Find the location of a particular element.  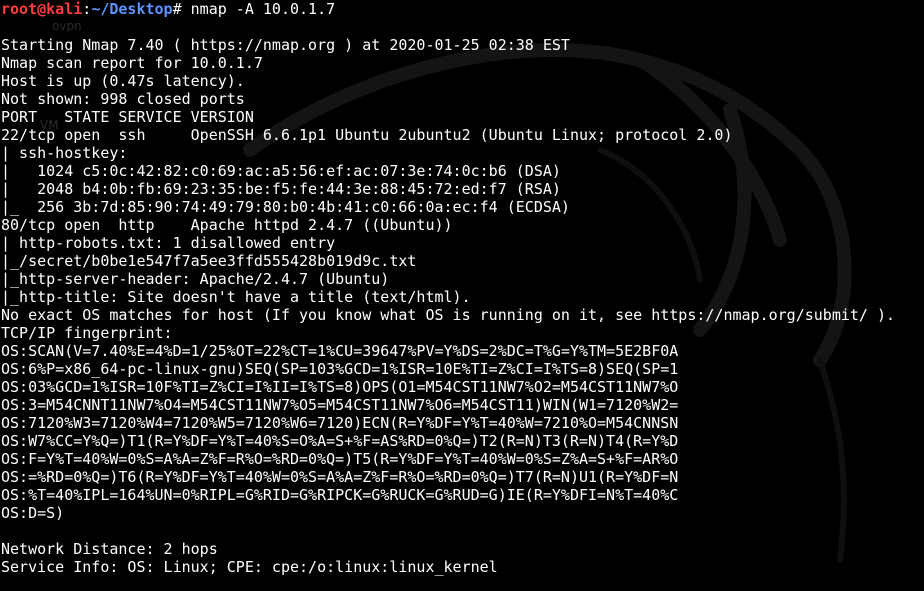

output-line: Host is up (0.47s latency). is located at coordinates (123, 81).